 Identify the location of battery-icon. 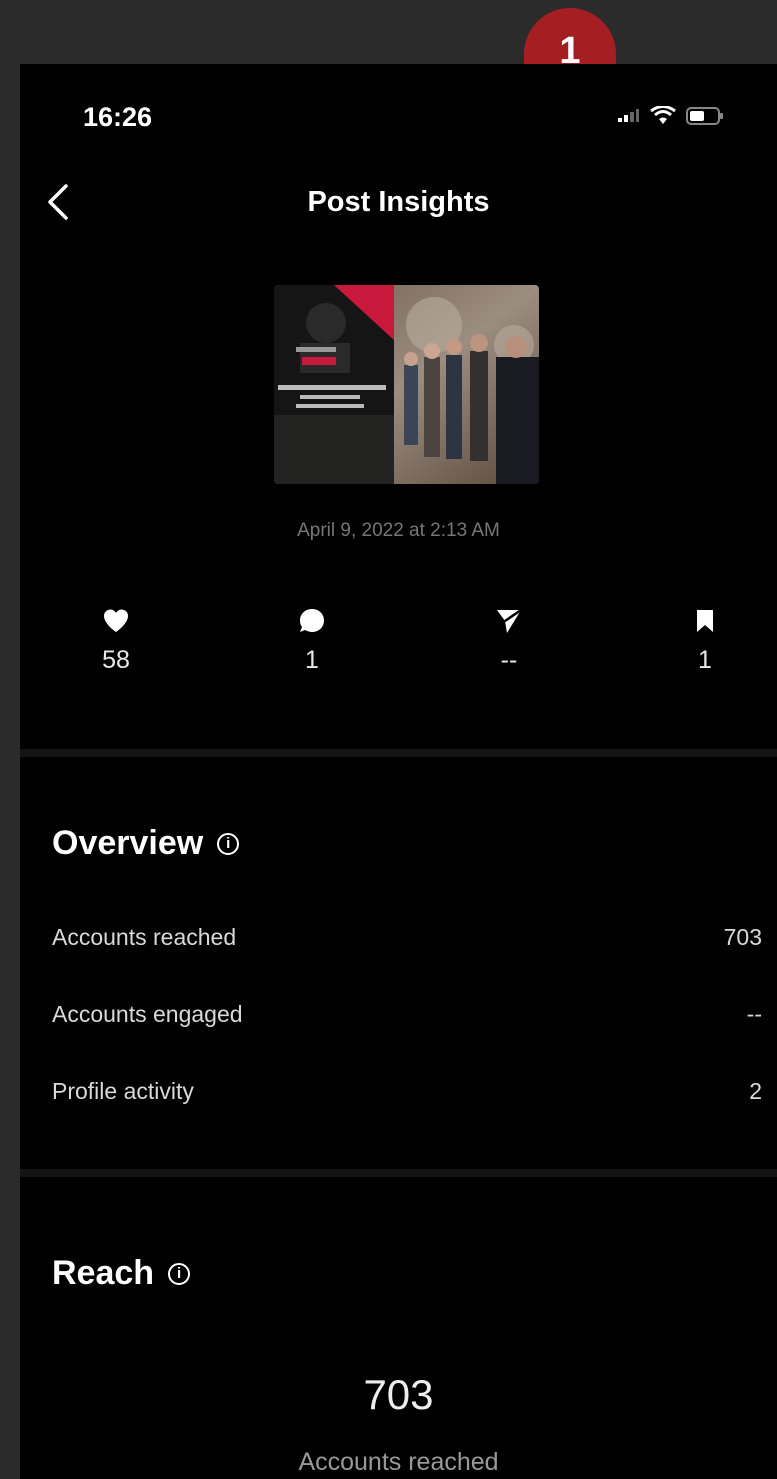
(704, 116).